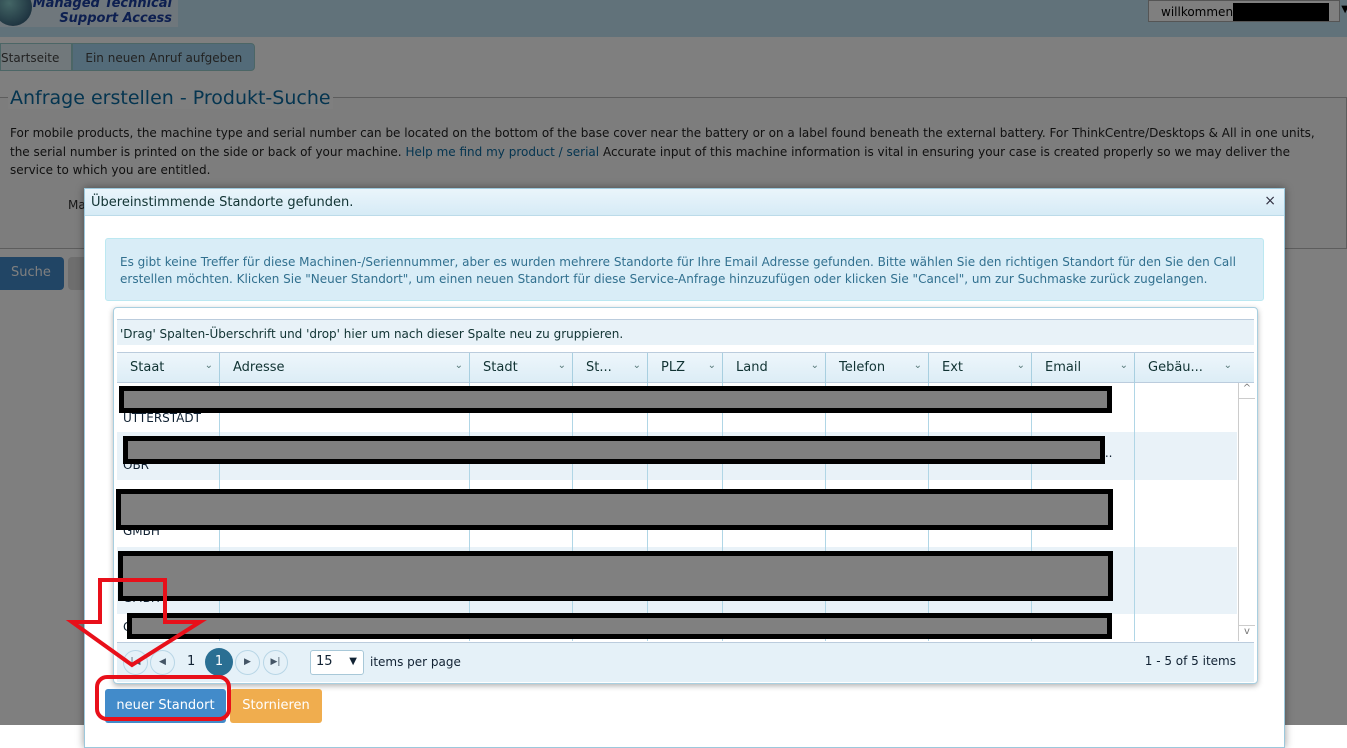 Image resolution: width=1347 pixels, height=748 pixels. I want to click on red-arrow-annotation, so click(136, 623).